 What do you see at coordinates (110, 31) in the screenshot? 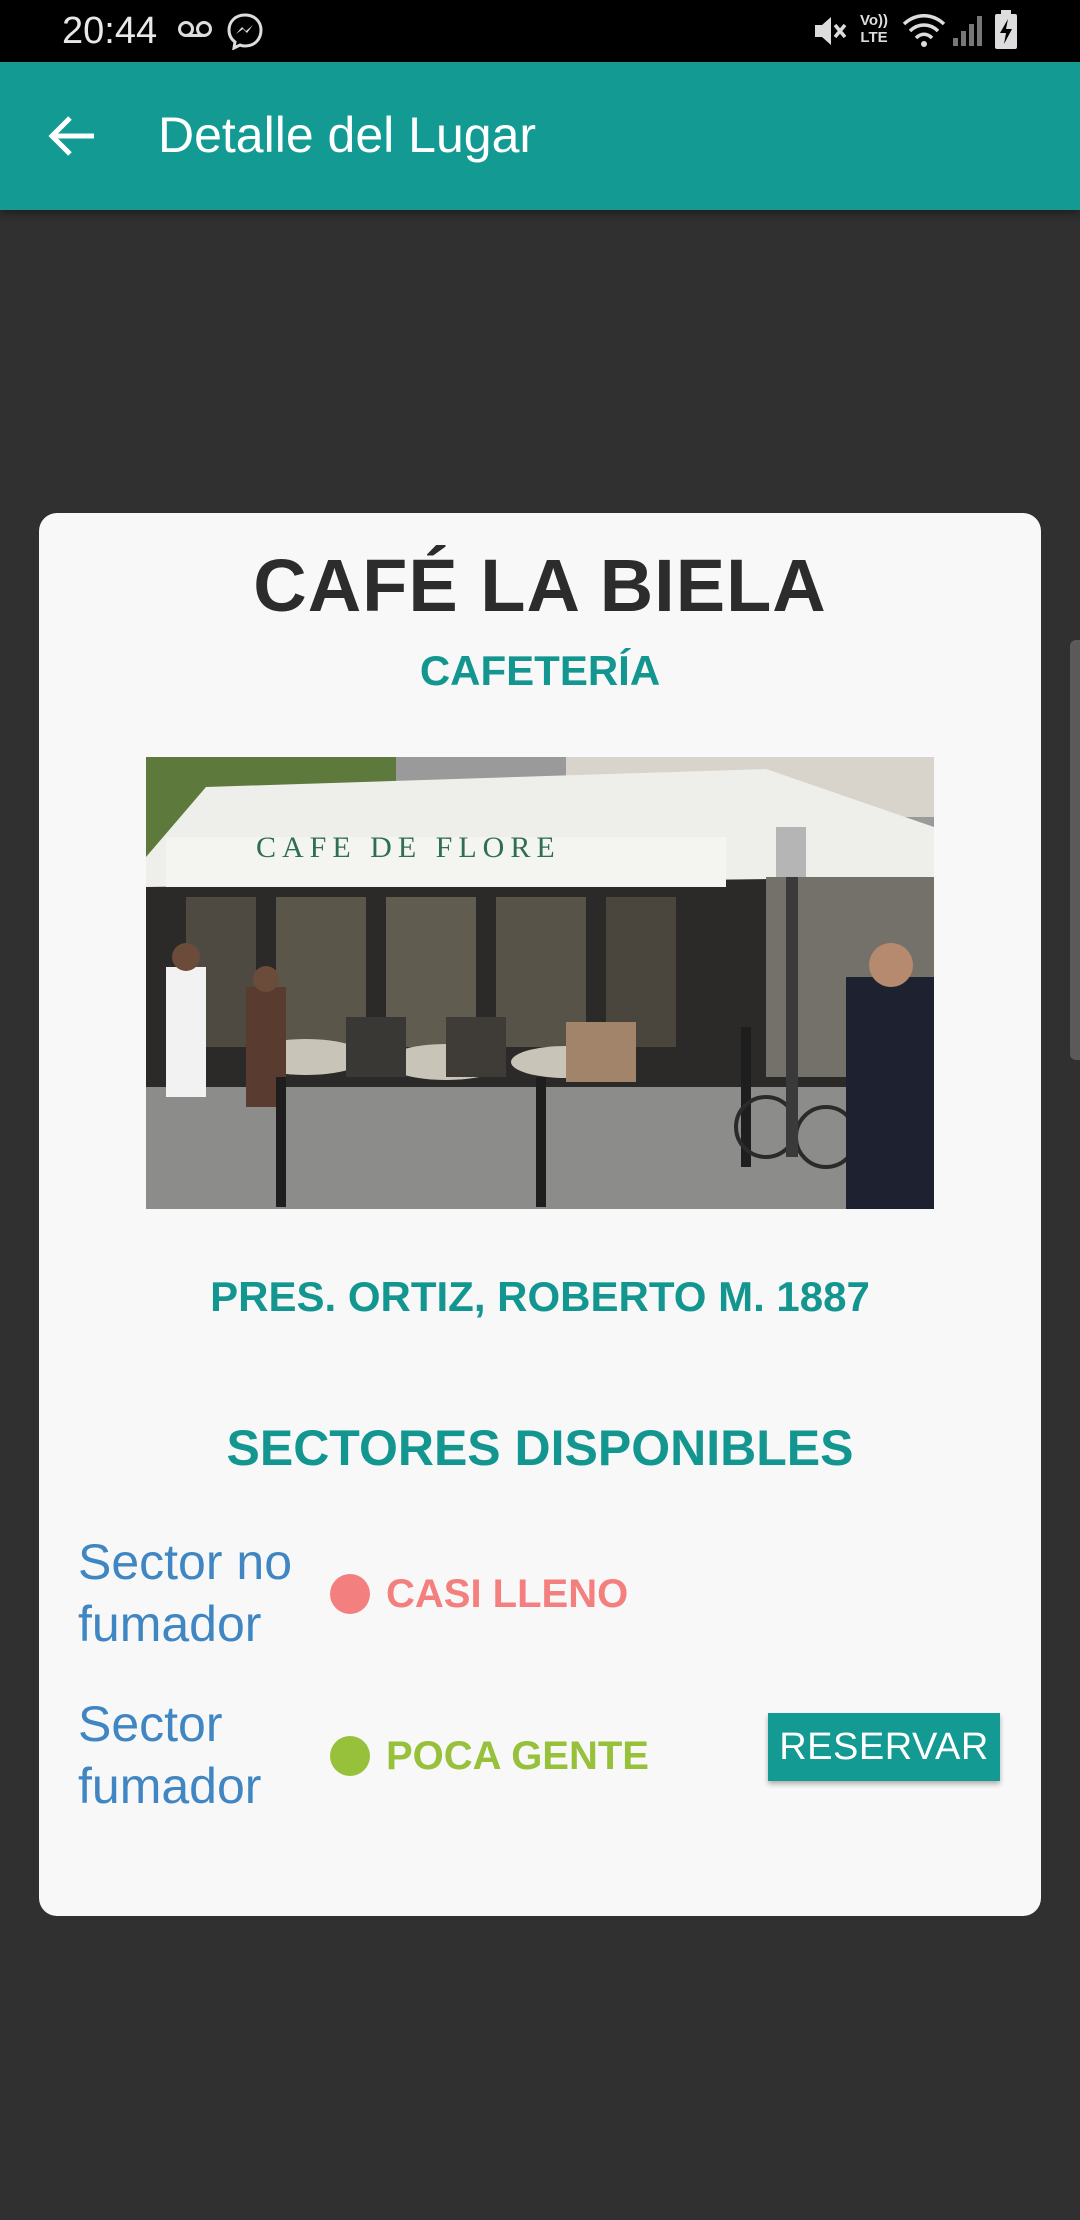
I see `clock: 20:44` at bounding box center [110, 31].